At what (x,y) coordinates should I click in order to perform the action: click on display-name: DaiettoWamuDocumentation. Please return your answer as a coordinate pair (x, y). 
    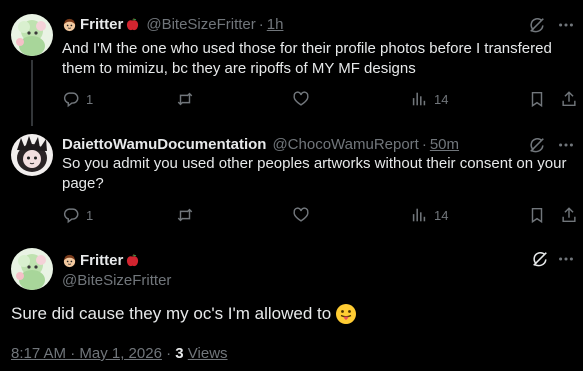
    Looking at the image, I should click on (164, 144).